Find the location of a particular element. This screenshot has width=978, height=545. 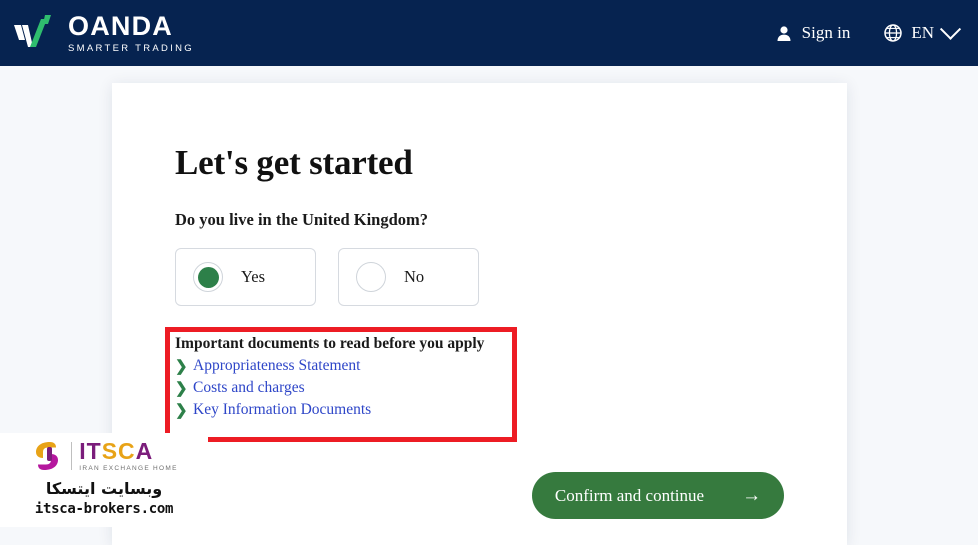

document-link-key-information-documents: ❯ Key Information Documents is located at coordinates (329, 410).